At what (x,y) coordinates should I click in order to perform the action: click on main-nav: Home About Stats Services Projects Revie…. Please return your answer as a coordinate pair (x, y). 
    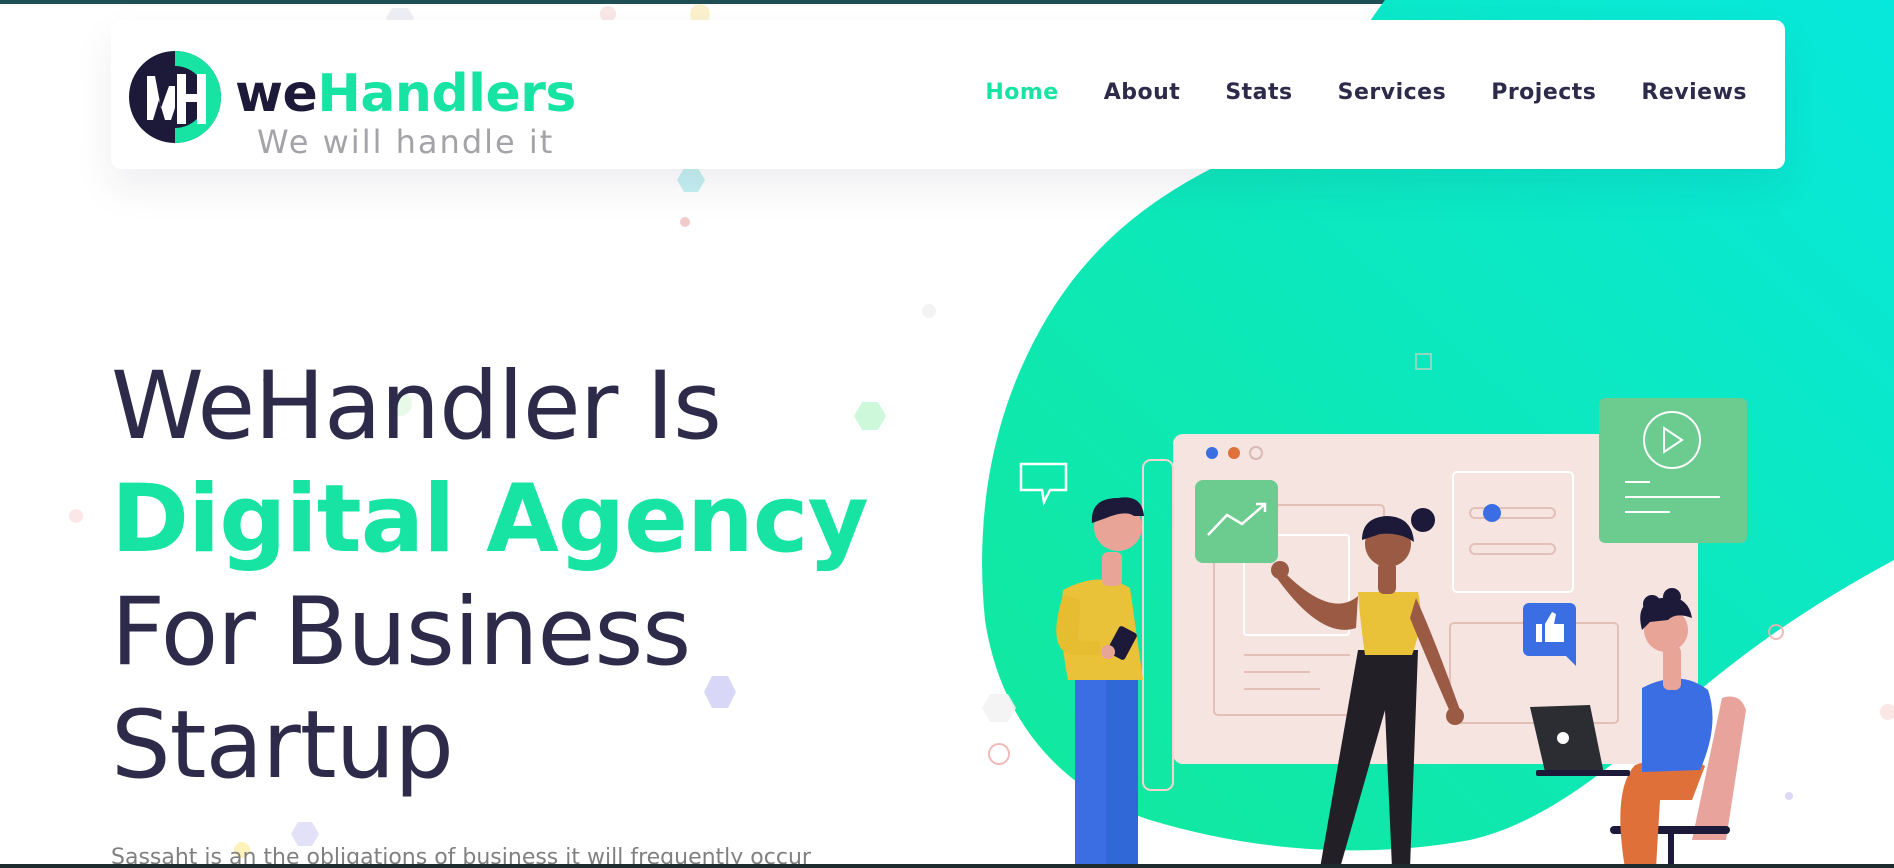
    Looking at the image, I should click on (1366, 92).